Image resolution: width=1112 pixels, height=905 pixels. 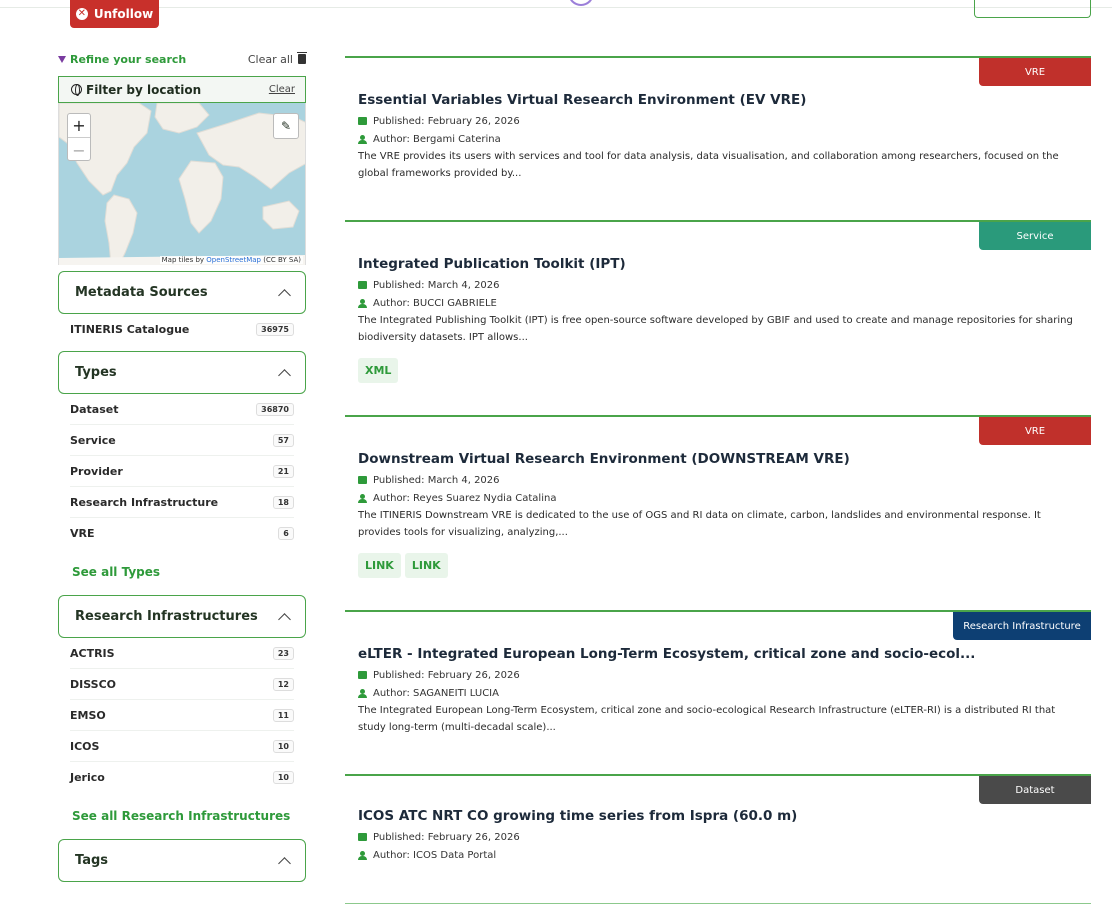 I want to click on facet-item: Jerico 10, so click(x=182, y=777).